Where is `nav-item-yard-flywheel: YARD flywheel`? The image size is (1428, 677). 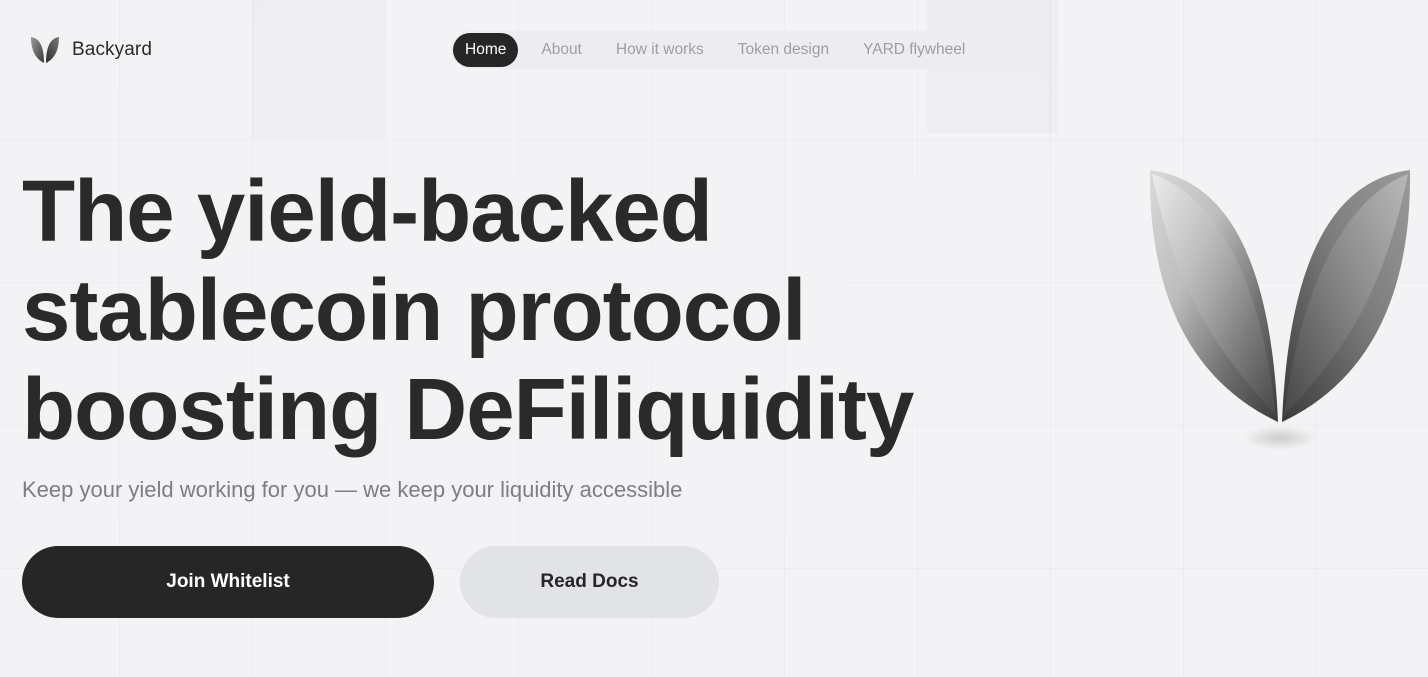 nav-item-yard-flywheel: YARD flywheel is located at coordinates (914, 50).